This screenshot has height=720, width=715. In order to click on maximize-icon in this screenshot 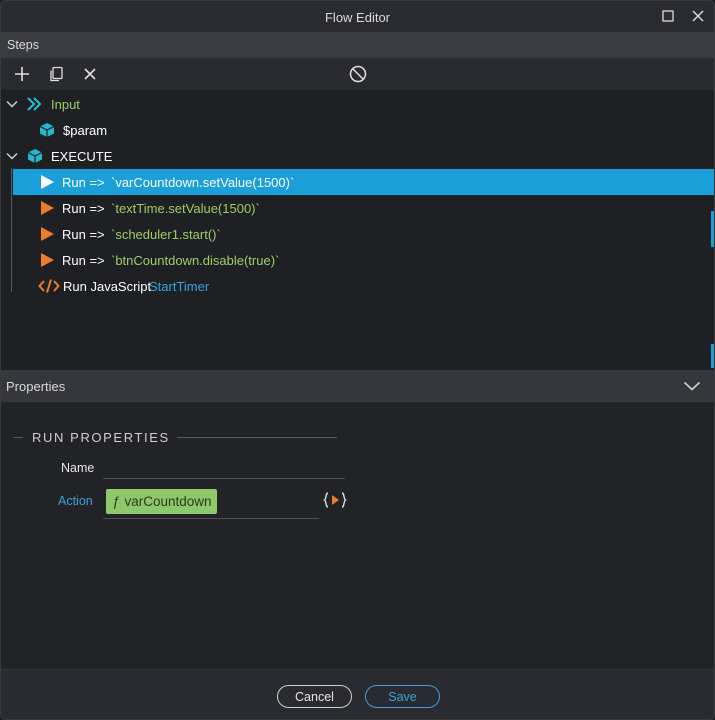, I will do `click(668, 16)`.